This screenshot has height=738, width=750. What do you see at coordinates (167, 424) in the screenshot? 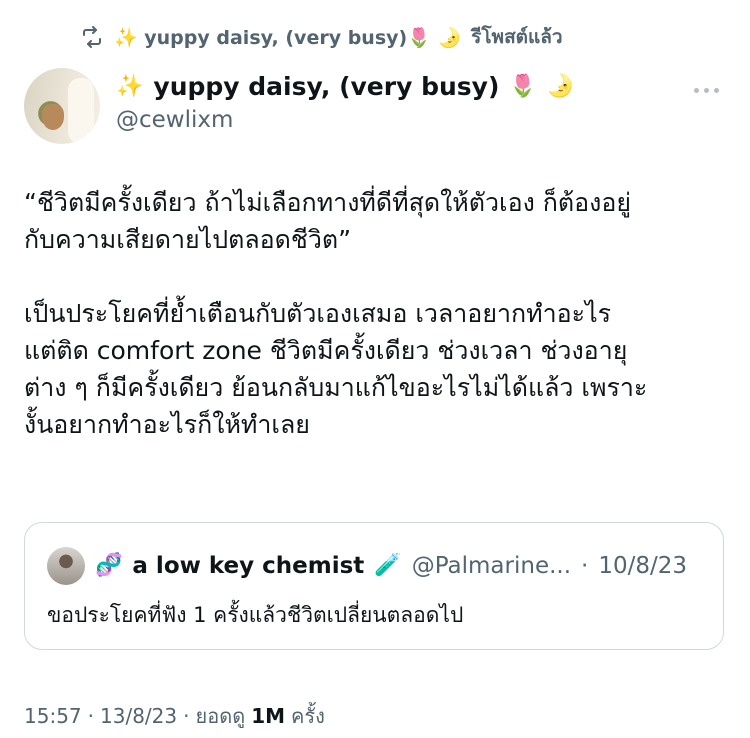
I see `tweet-line: งั้นอยากทำอะไรก็ให้ทำเลย` at bounding box center [167, 424].